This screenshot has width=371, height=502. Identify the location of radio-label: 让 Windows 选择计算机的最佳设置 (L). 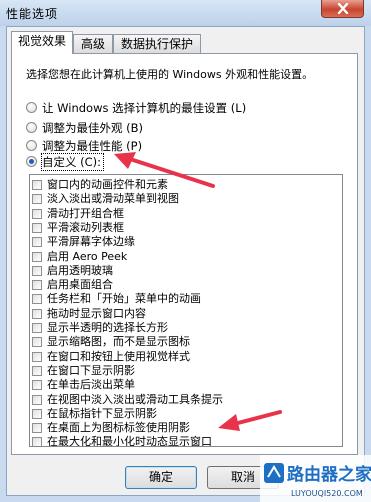
(144, 108).